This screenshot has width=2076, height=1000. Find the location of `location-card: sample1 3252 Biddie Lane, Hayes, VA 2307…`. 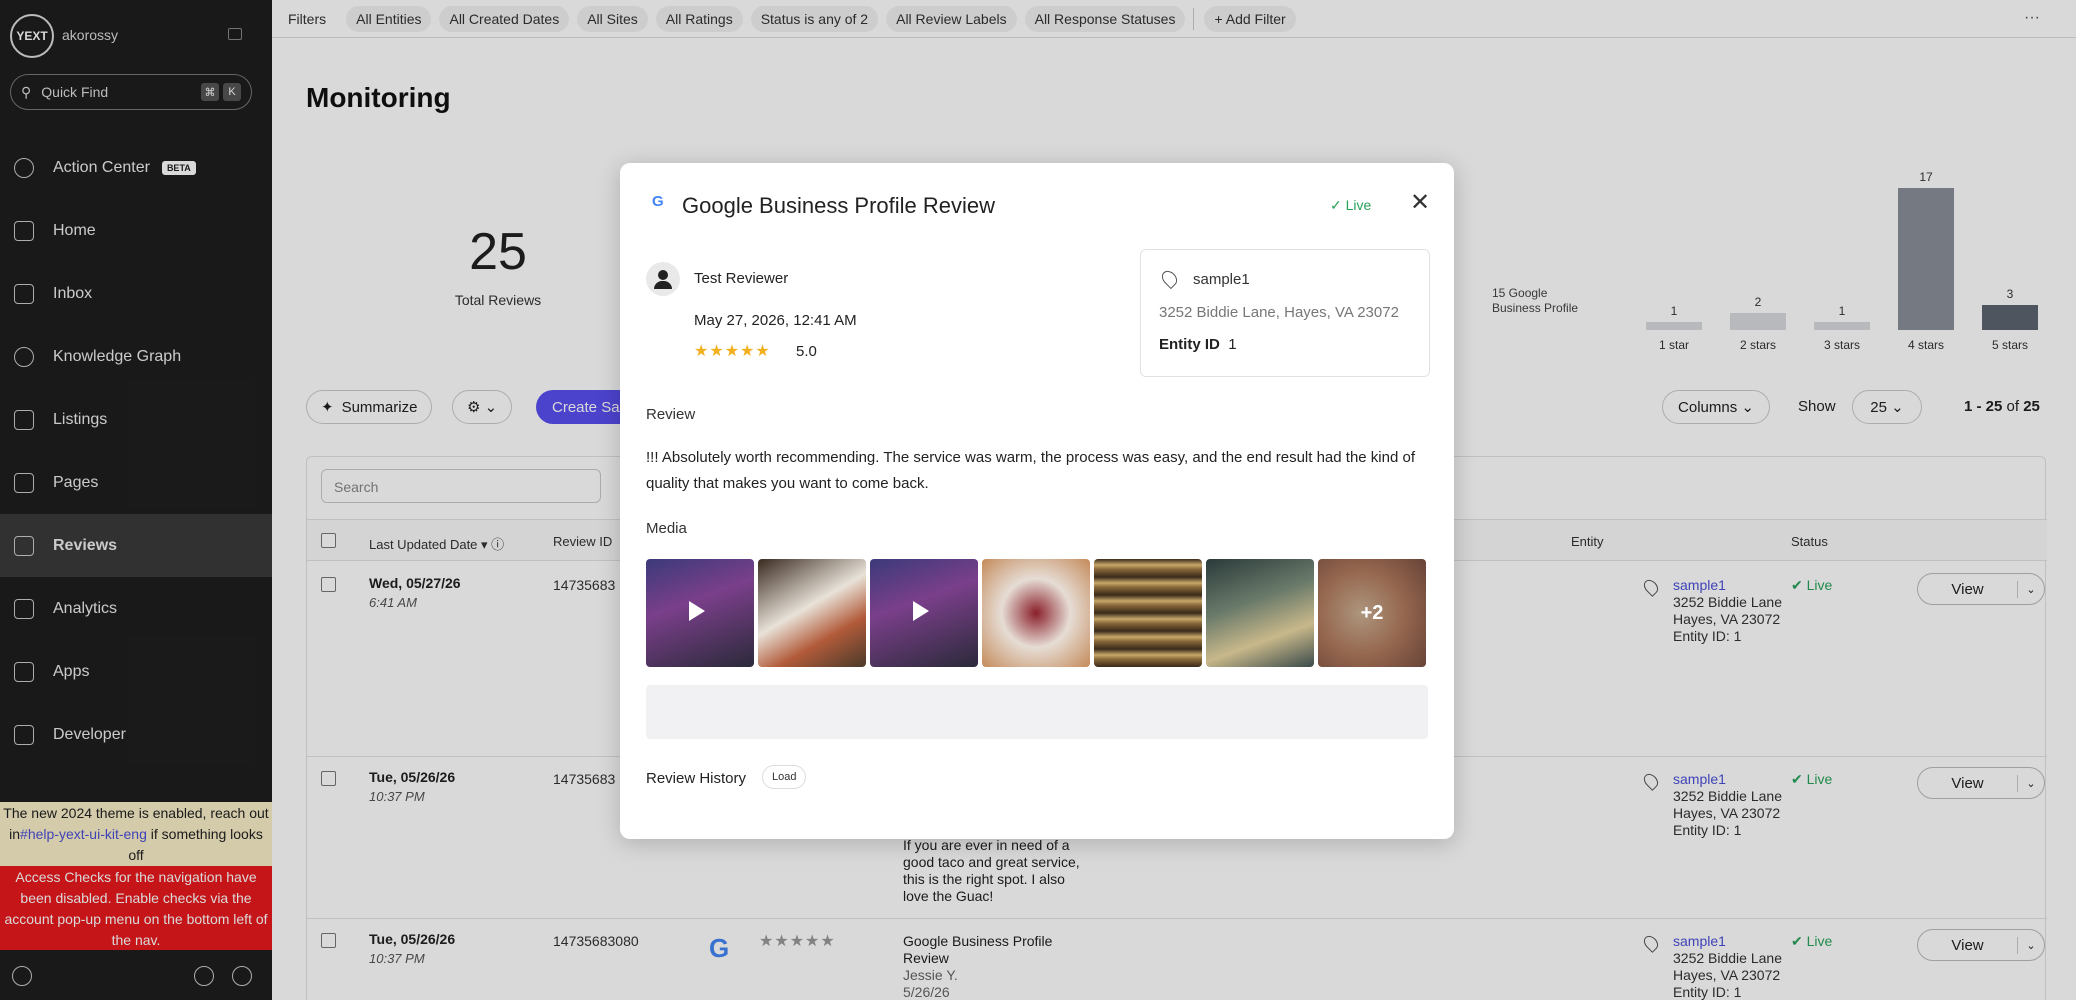

location-card: sample1 3252 Biddie Lane, Hayes, VA 2307… is located at coordinates (1285, 313).